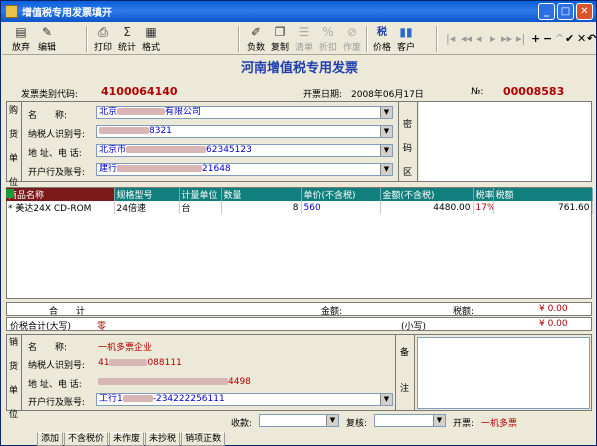 Image resolution: width=597 pixels, height=446 pixels. Describe the element at coordinates (147, 207) in the screenshot. I see `item-spec: 24倍速` at that location.